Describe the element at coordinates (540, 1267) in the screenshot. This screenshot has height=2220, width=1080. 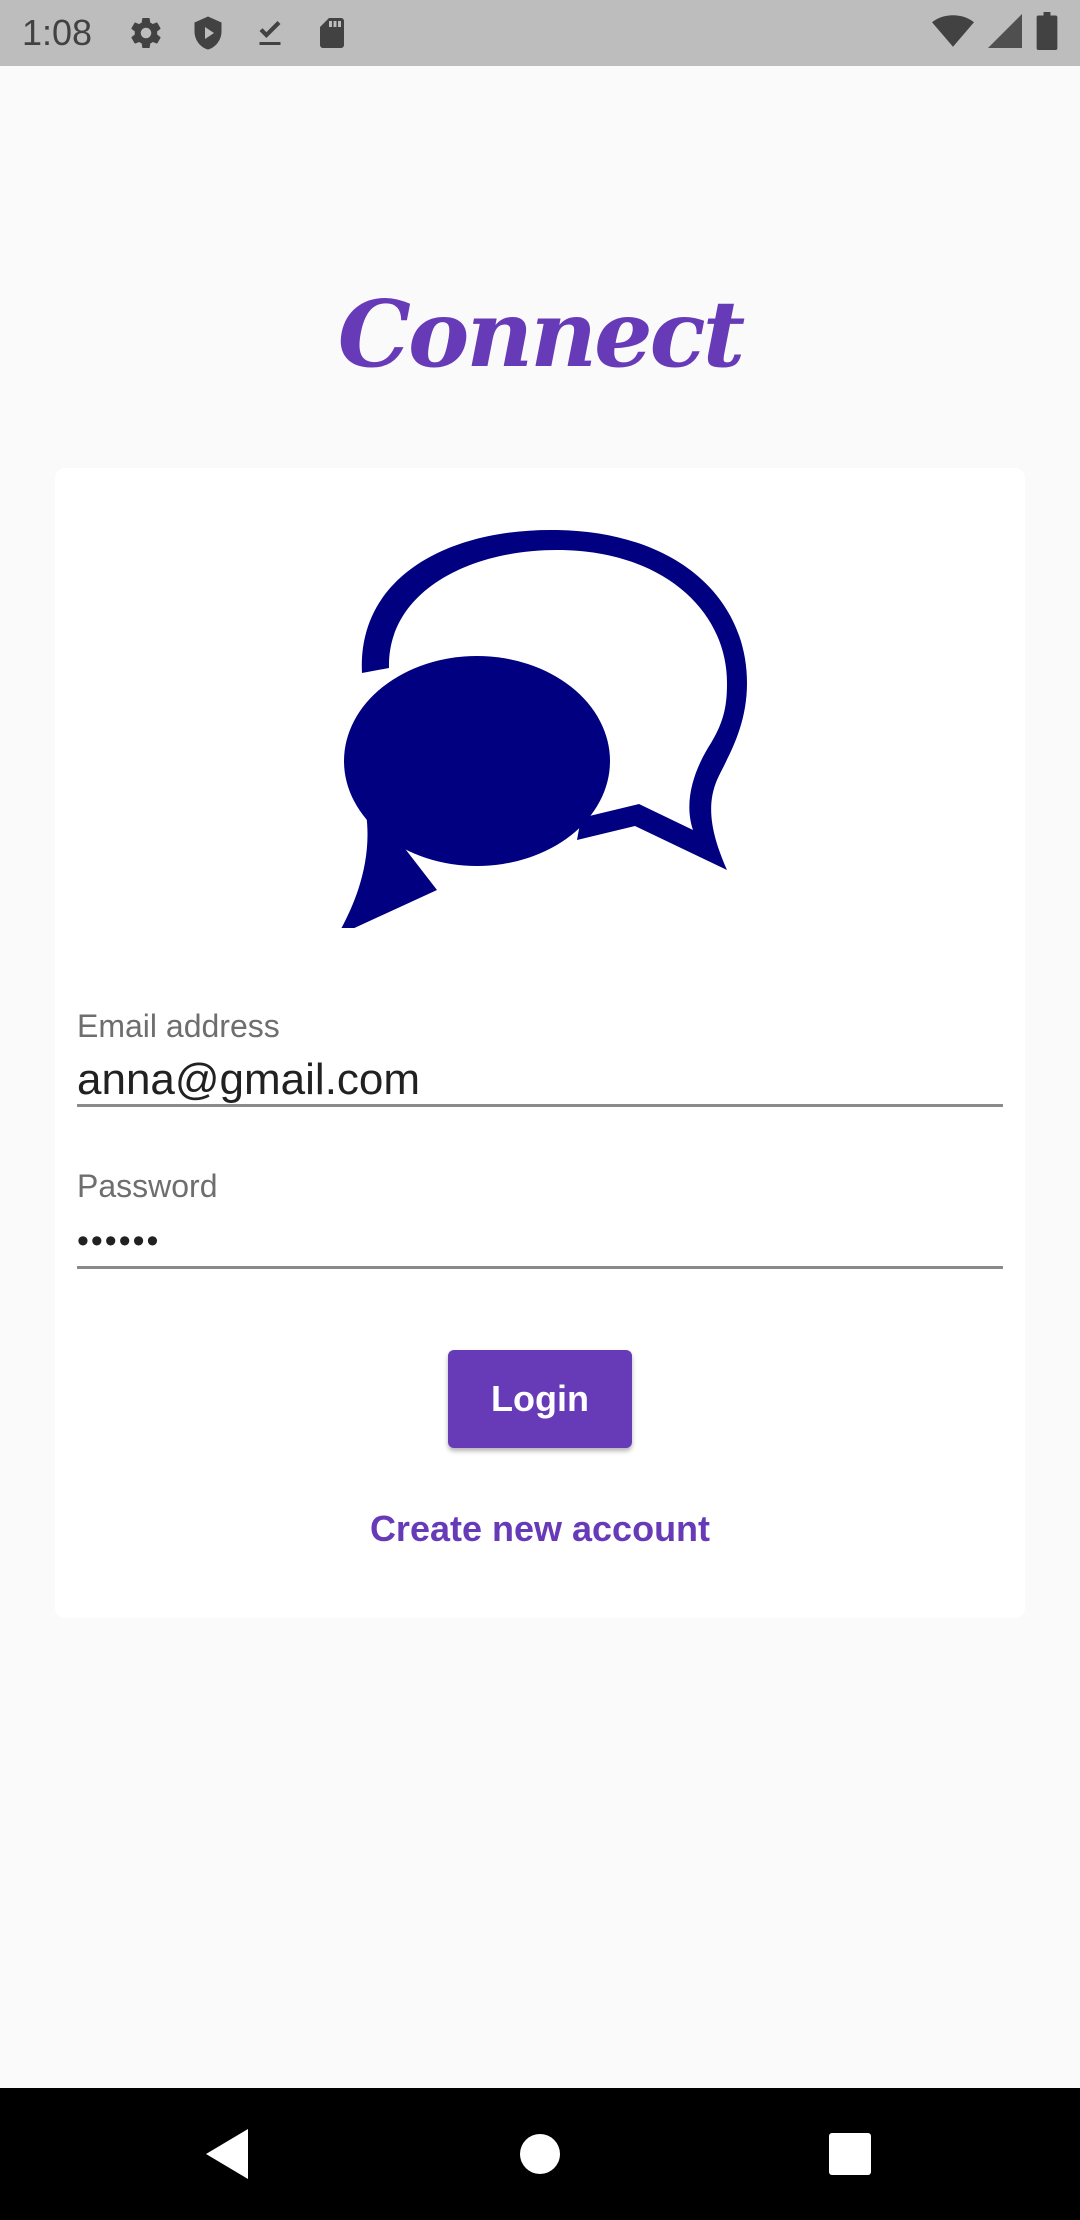
I see `password-underline` at that location.